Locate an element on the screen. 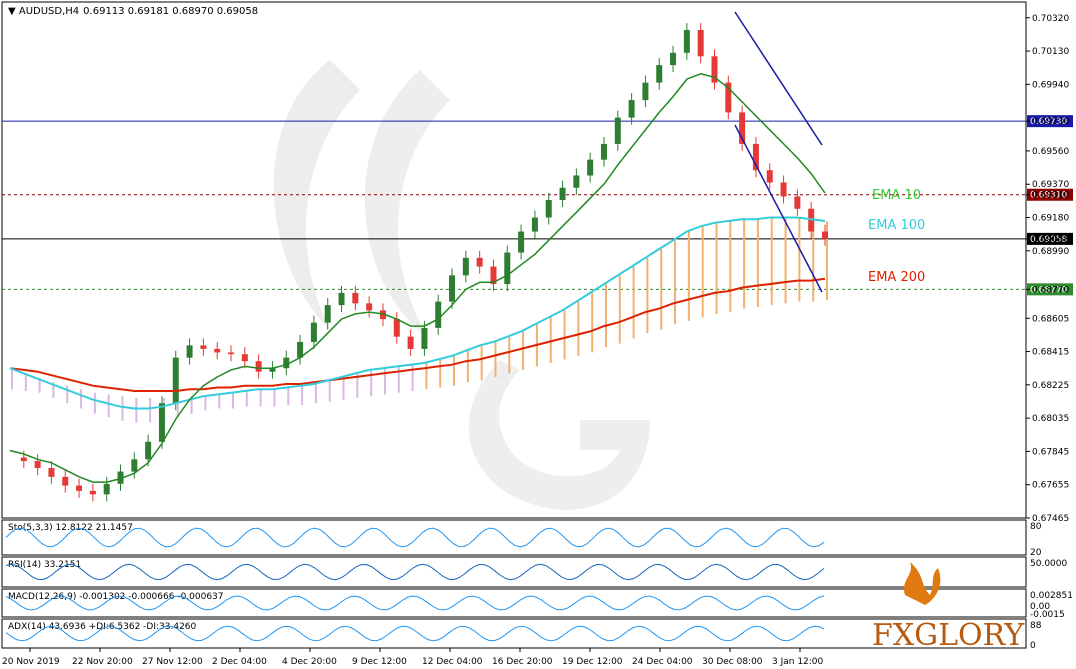 This screenshot has width=1076, height=669. x-tick-label: 9 Dec 12:00 is located at coordinates (379, 662).